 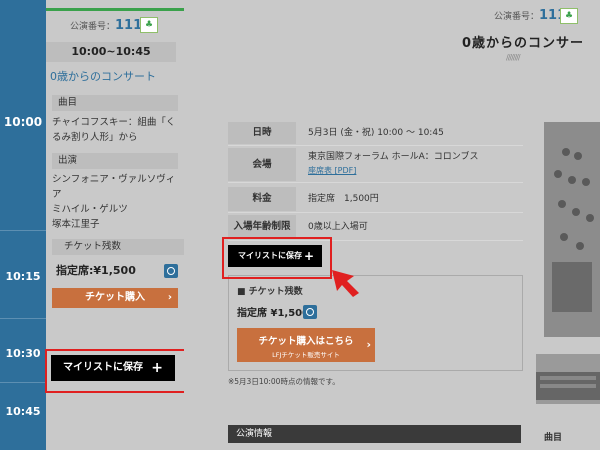 I want to click on buy-ticket-label: チケット購入はこちら, so click(x=306, y=341).